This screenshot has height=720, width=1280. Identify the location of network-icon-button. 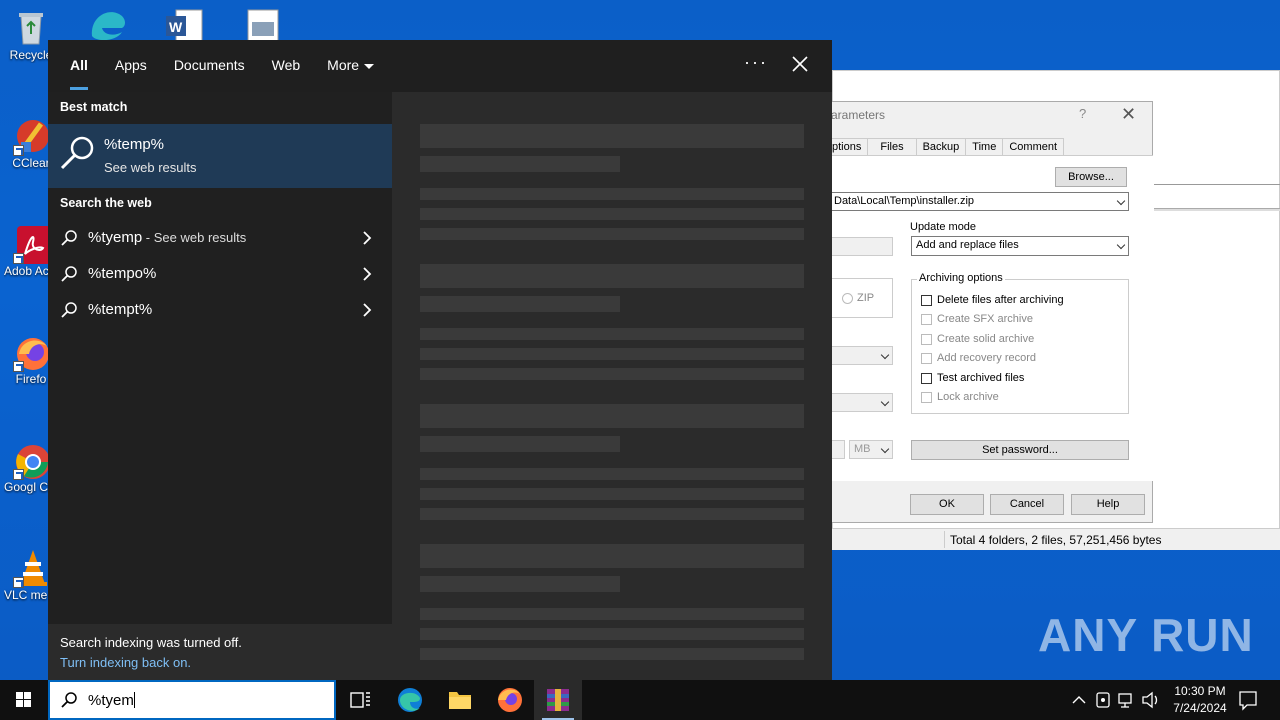
(1127, 700).